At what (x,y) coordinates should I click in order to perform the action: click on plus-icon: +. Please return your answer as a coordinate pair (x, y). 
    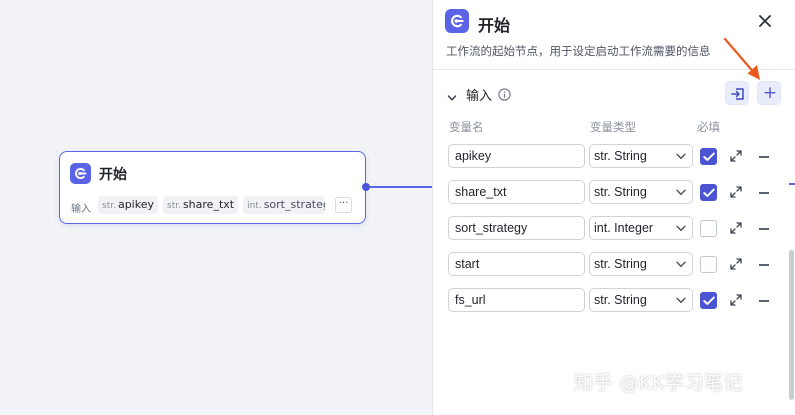
    Looking at the image, I should click on (770, 93).